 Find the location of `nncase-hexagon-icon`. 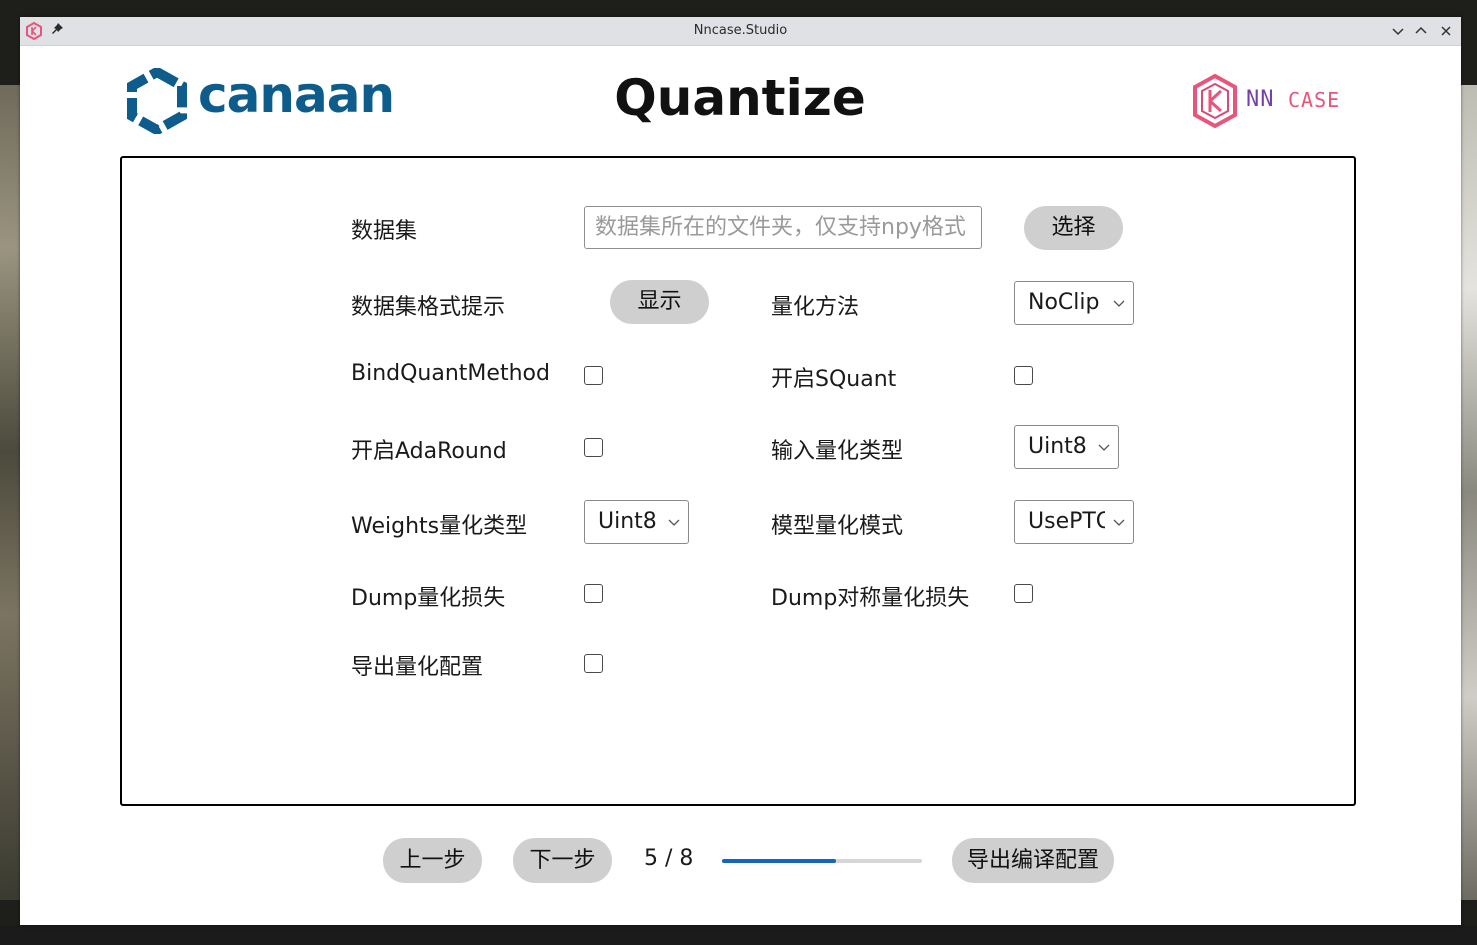

nncase-hexagon-icon is located at coordinates (1215, 101).